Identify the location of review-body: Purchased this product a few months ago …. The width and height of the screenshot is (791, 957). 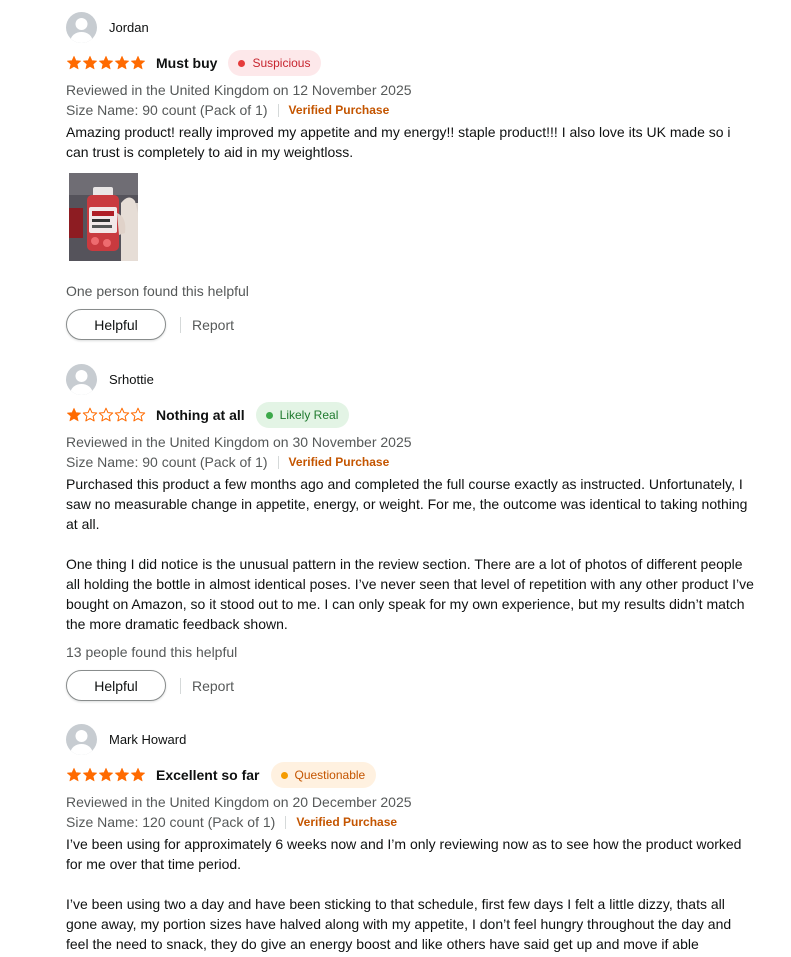
(411, 554).